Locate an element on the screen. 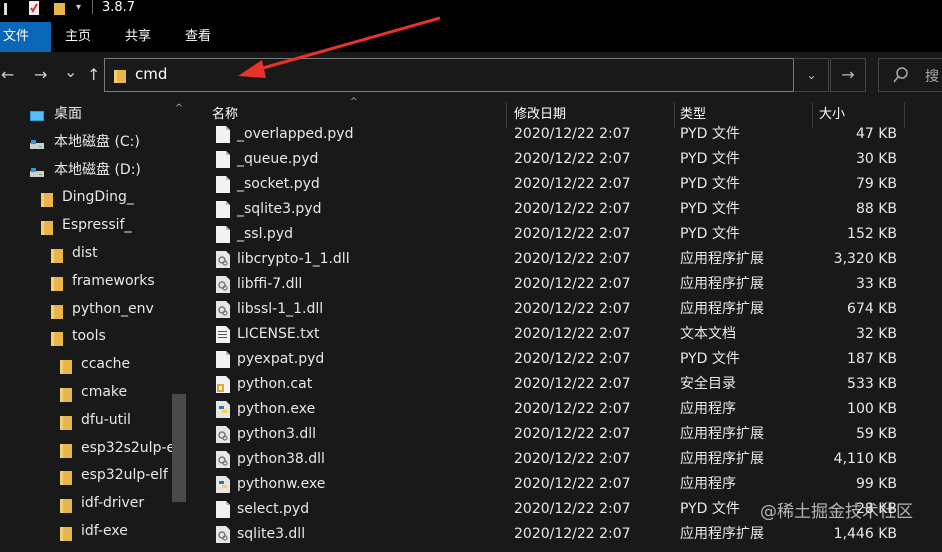 The image size is (942, 552). search-icon is located at coordinates (900, 75).